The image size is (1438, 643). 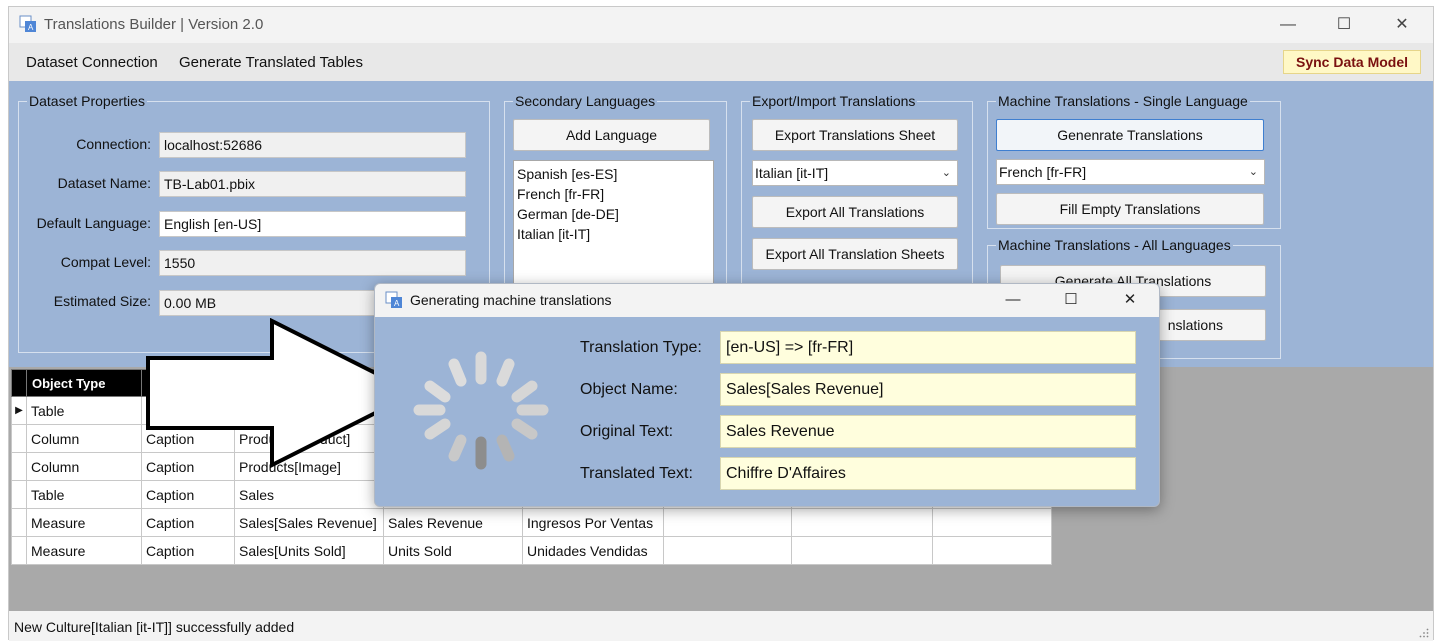 I want to click on connection-field: localhost:52686, so click(x=312, y=145).